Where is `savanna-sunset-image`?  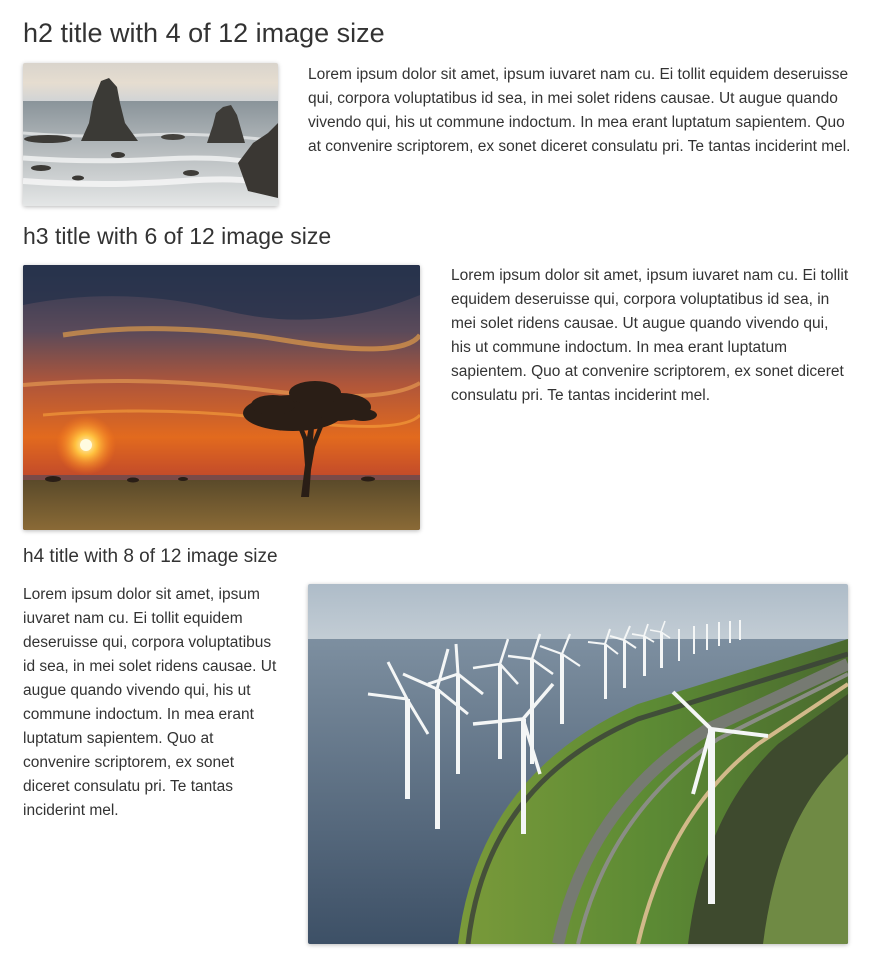
savanna-sunset-image is located at coordinates (221, 397).